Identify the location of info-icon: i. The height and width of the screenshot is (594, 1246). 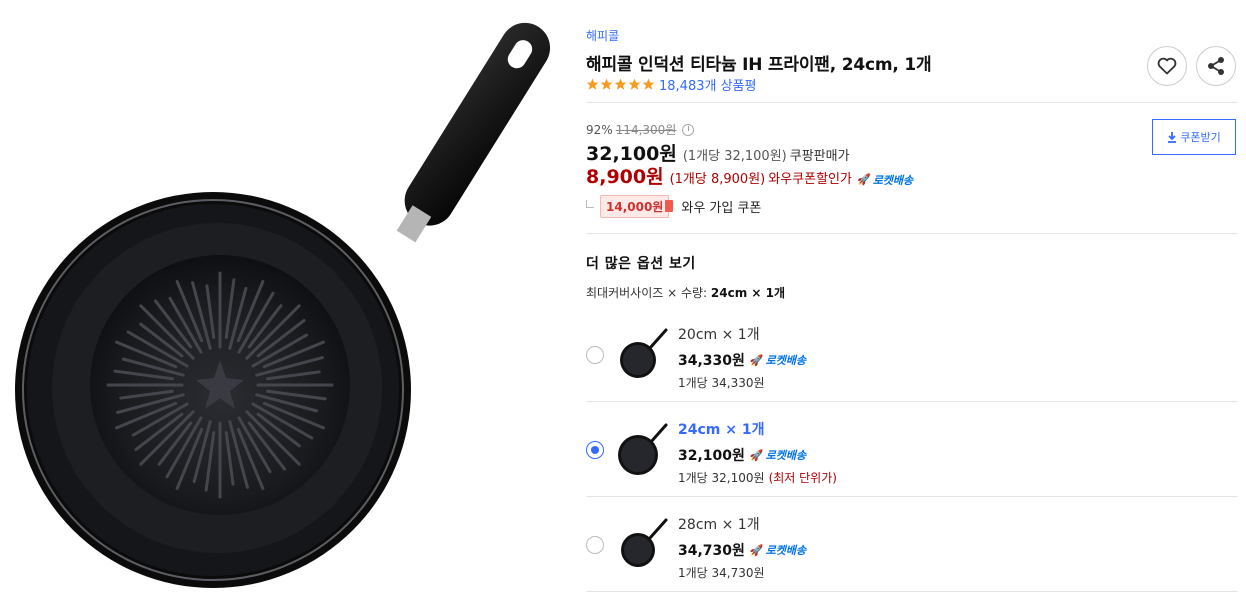
(688, 129).